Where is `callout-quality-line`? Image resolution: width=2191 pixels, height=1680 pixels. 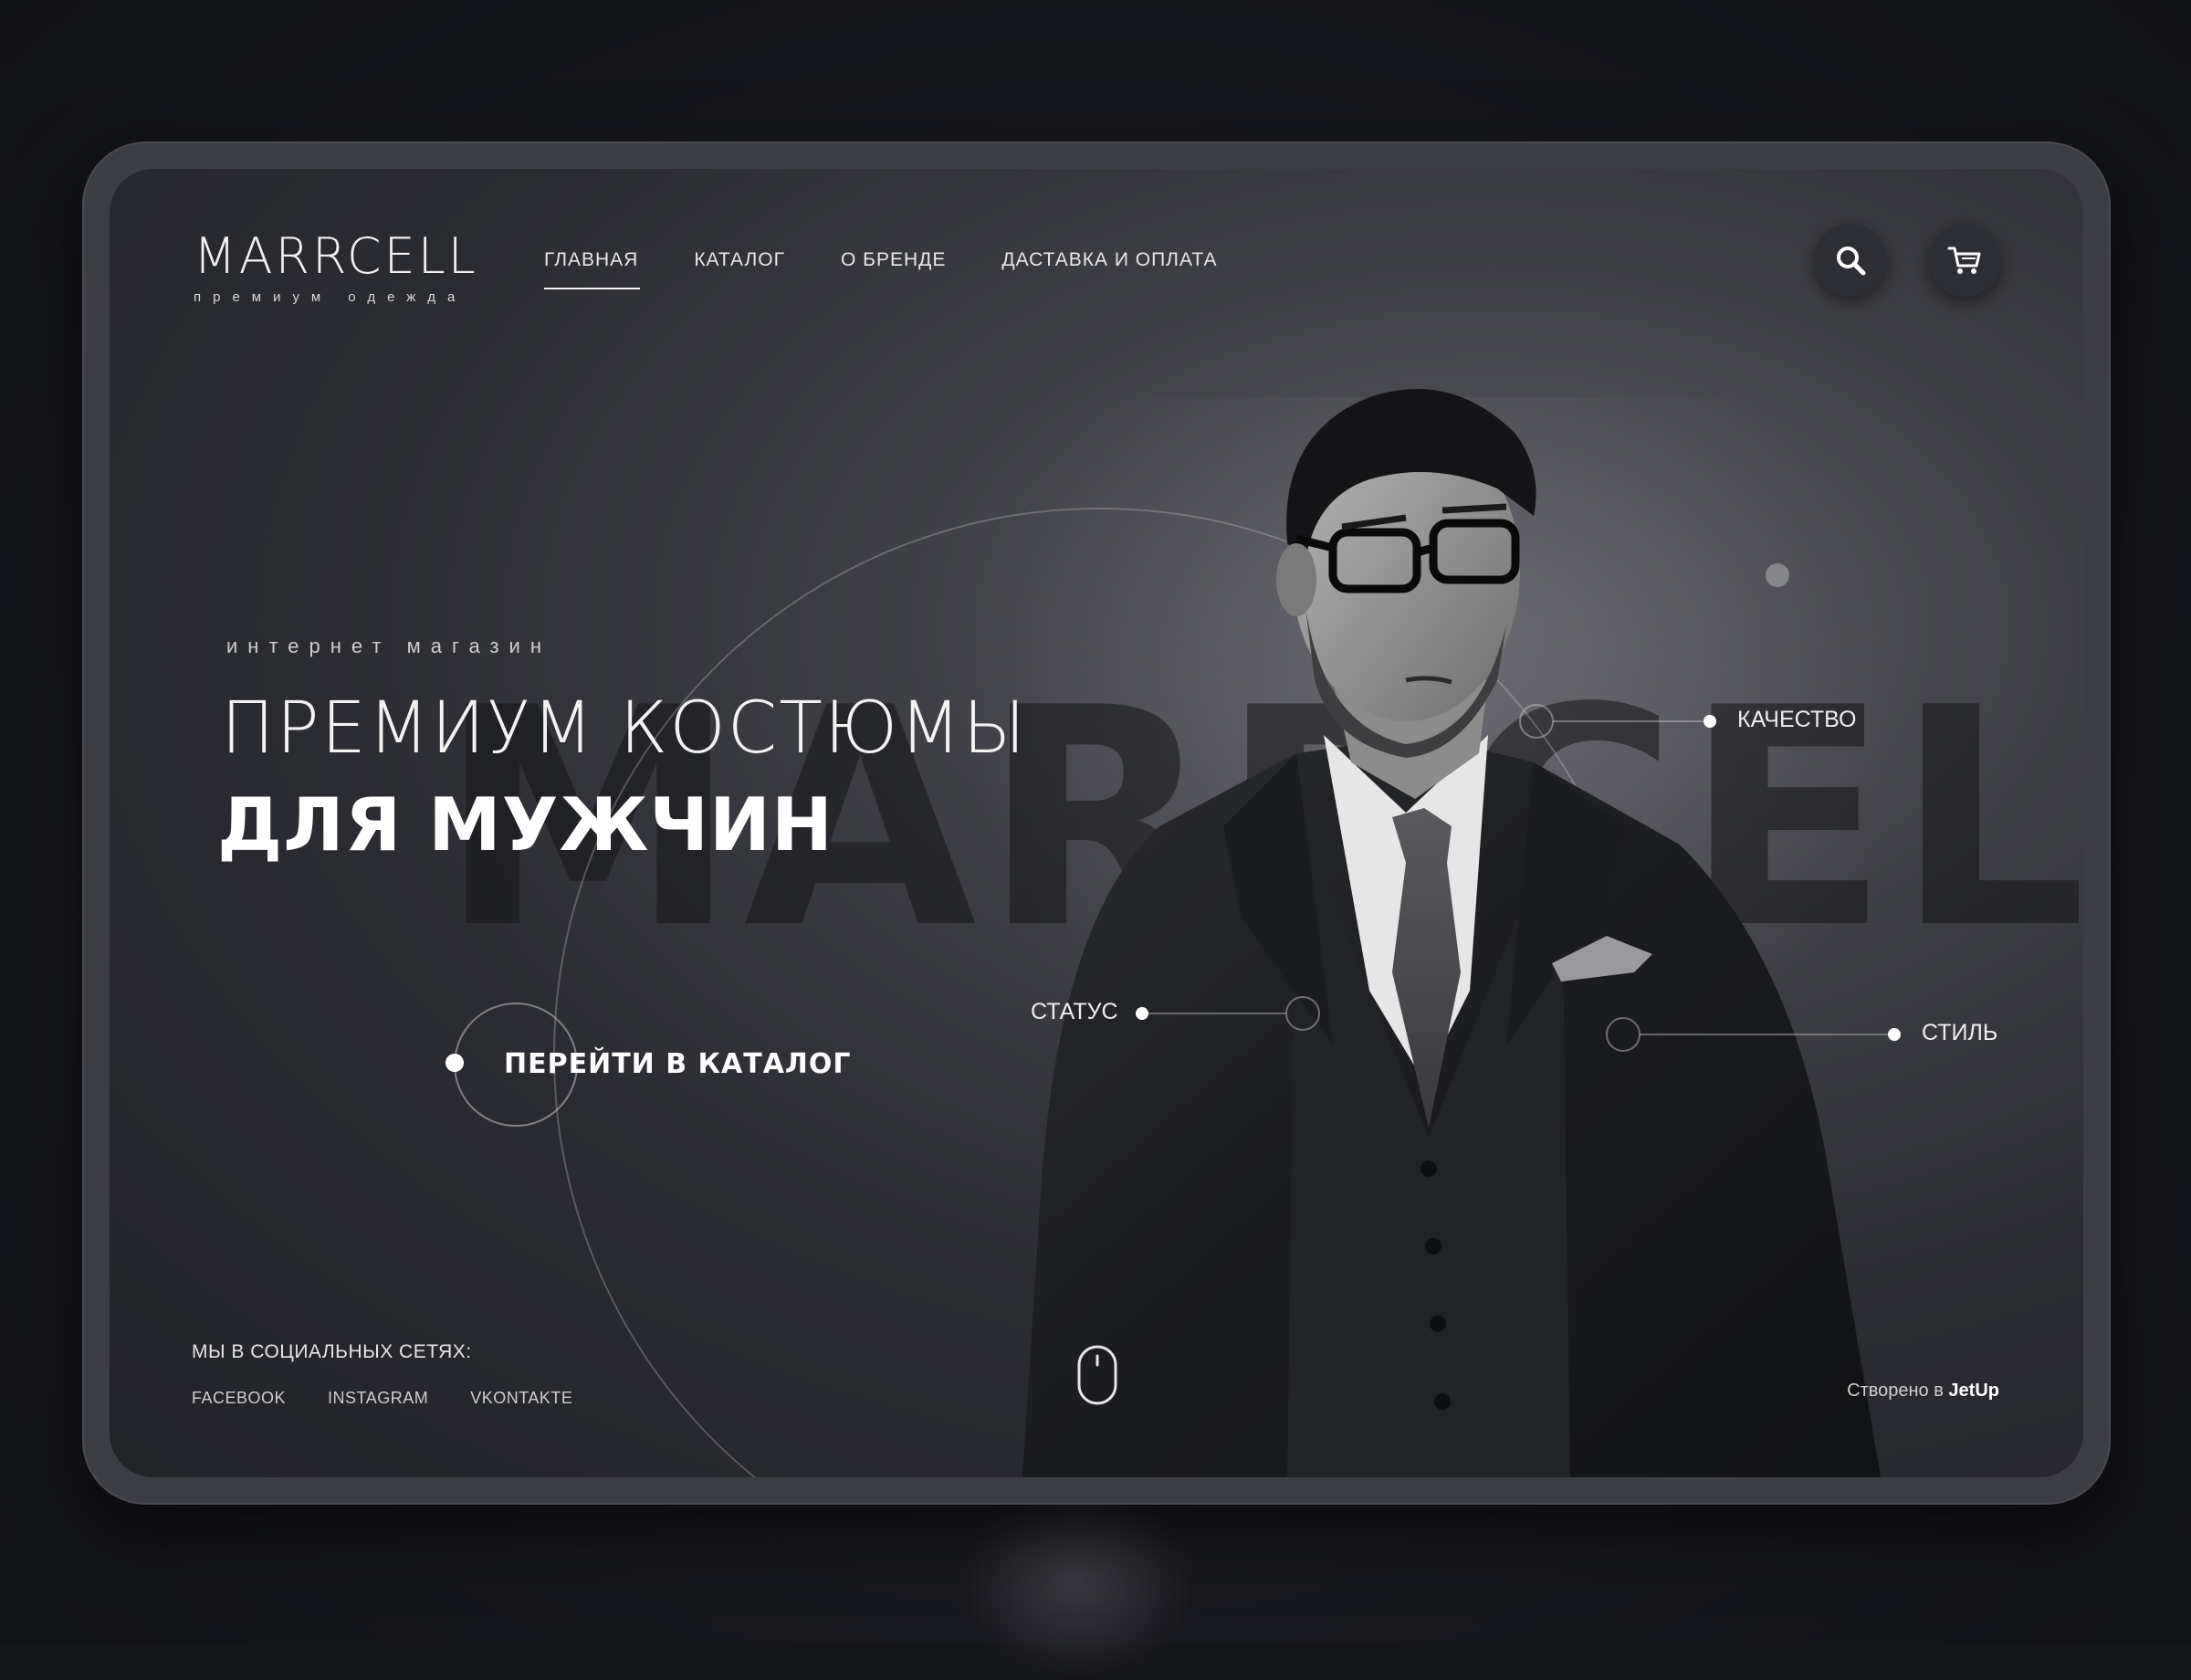 callout-quality-line is located at coordinates (1617, 721).